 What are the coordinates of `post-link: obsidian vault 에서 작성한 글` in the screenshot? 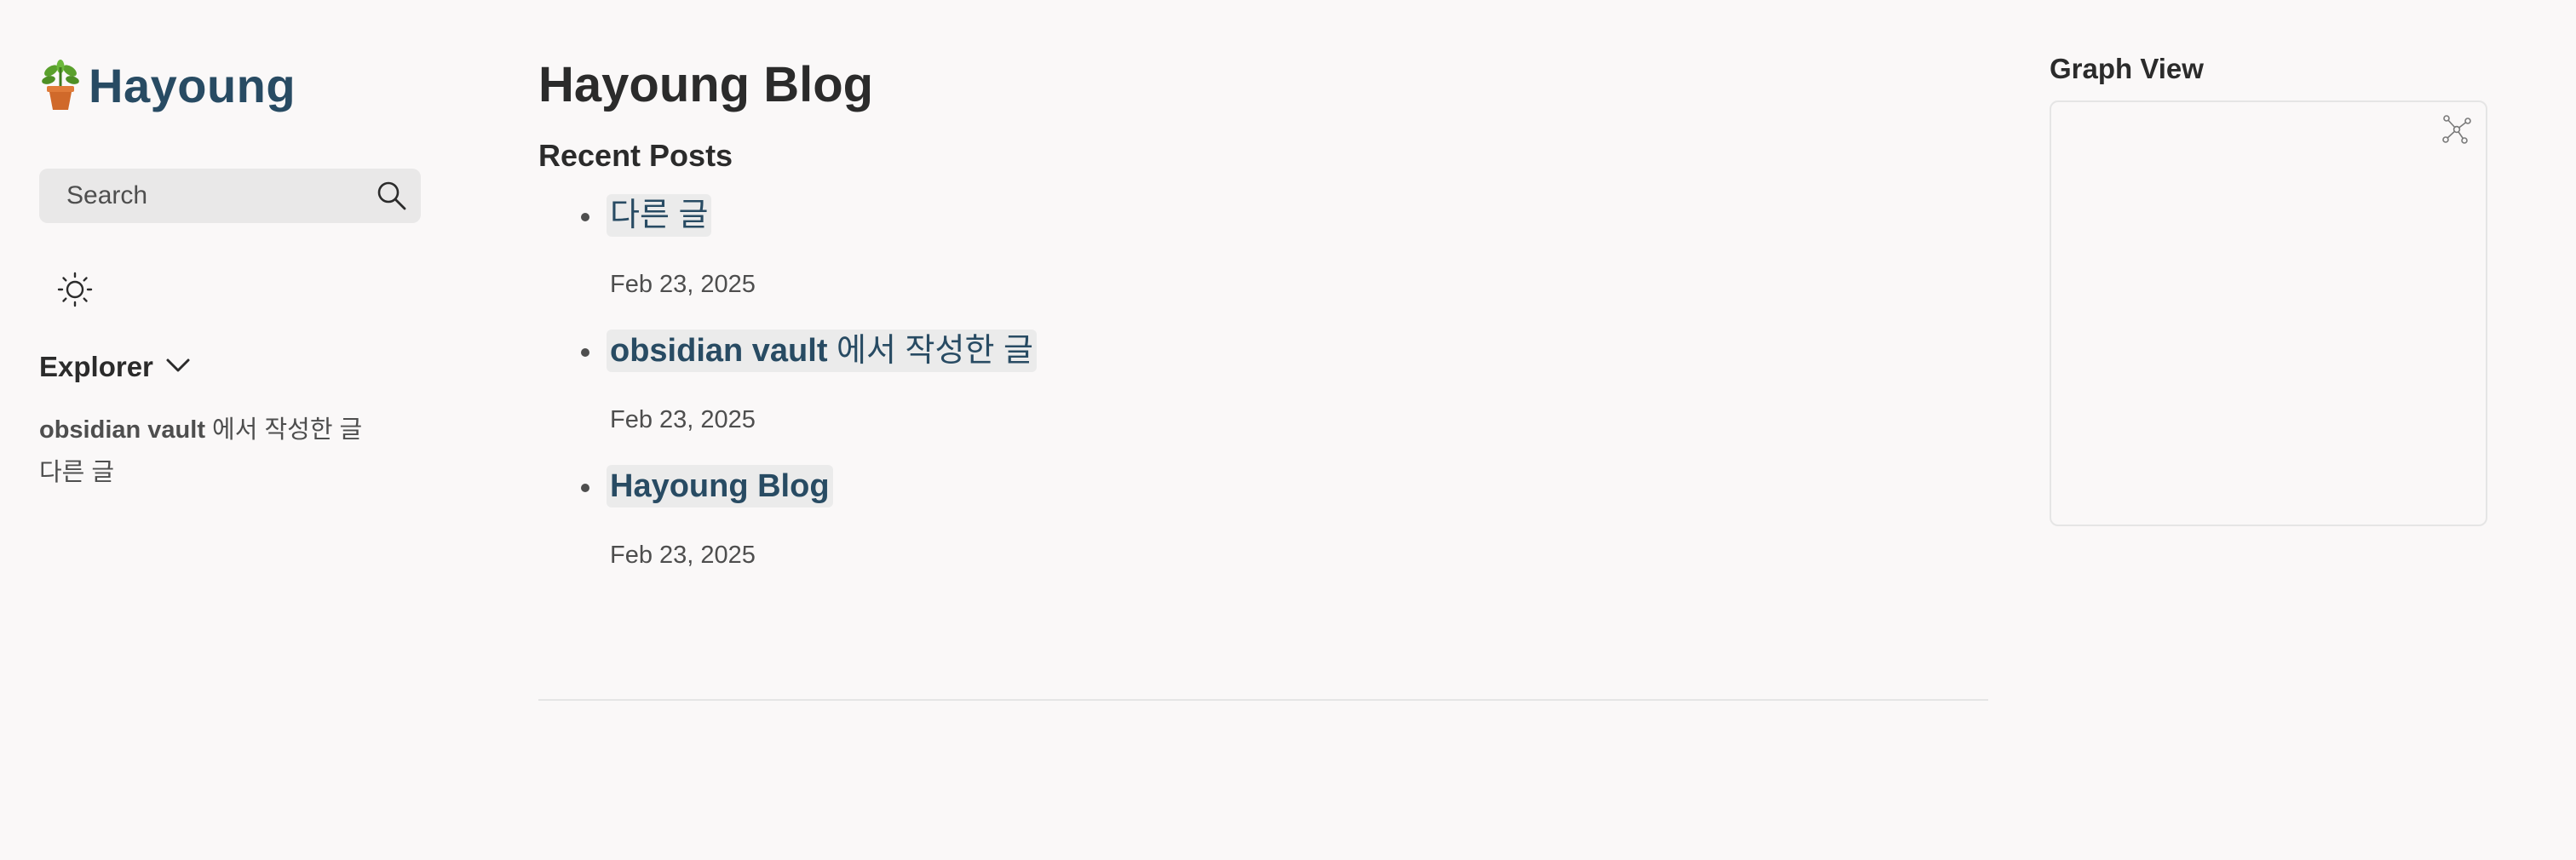 It's located at (822, 351).